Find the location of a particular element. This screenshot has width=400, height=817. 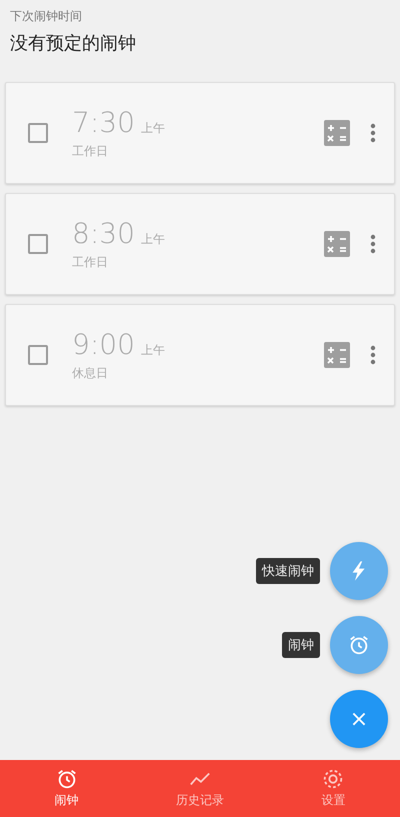

fab-label: 闹钟 is located at coordinates (301, 645).